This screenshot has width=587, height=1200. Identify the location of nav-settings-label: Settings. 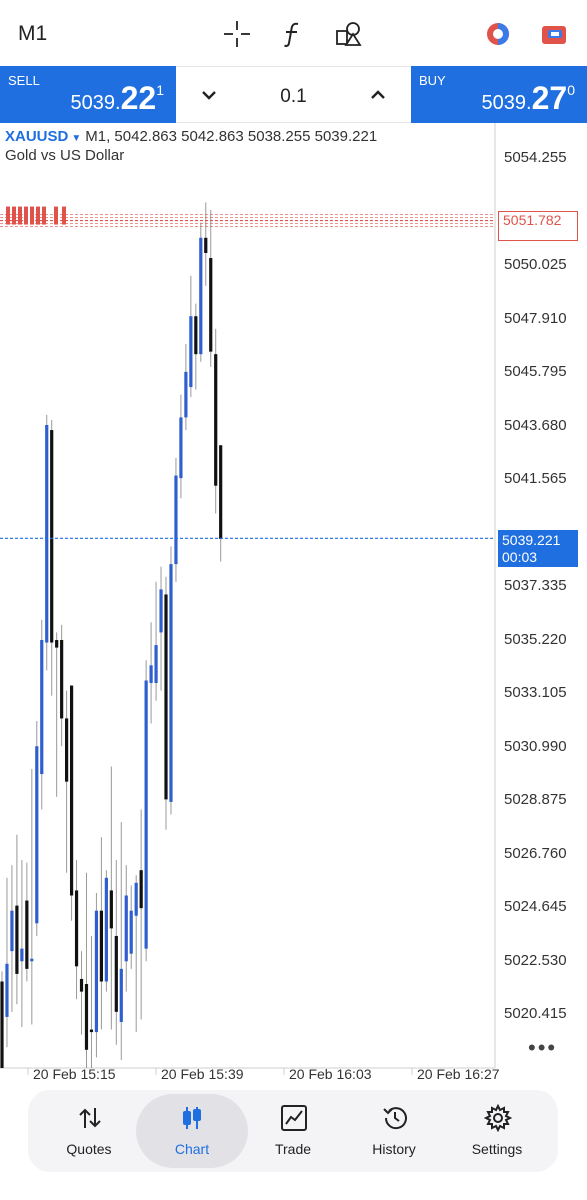
(497, 1149).